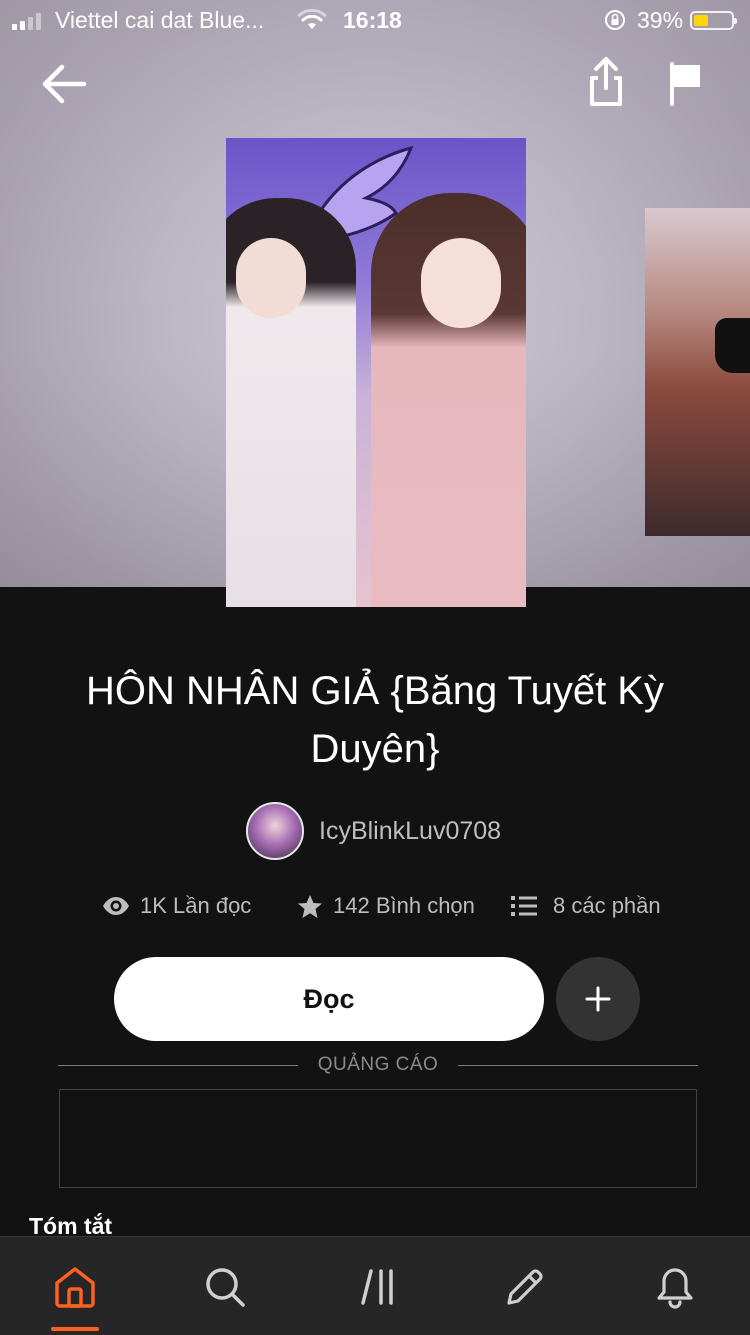  I want to click on eye-icon, so click(116, 906).